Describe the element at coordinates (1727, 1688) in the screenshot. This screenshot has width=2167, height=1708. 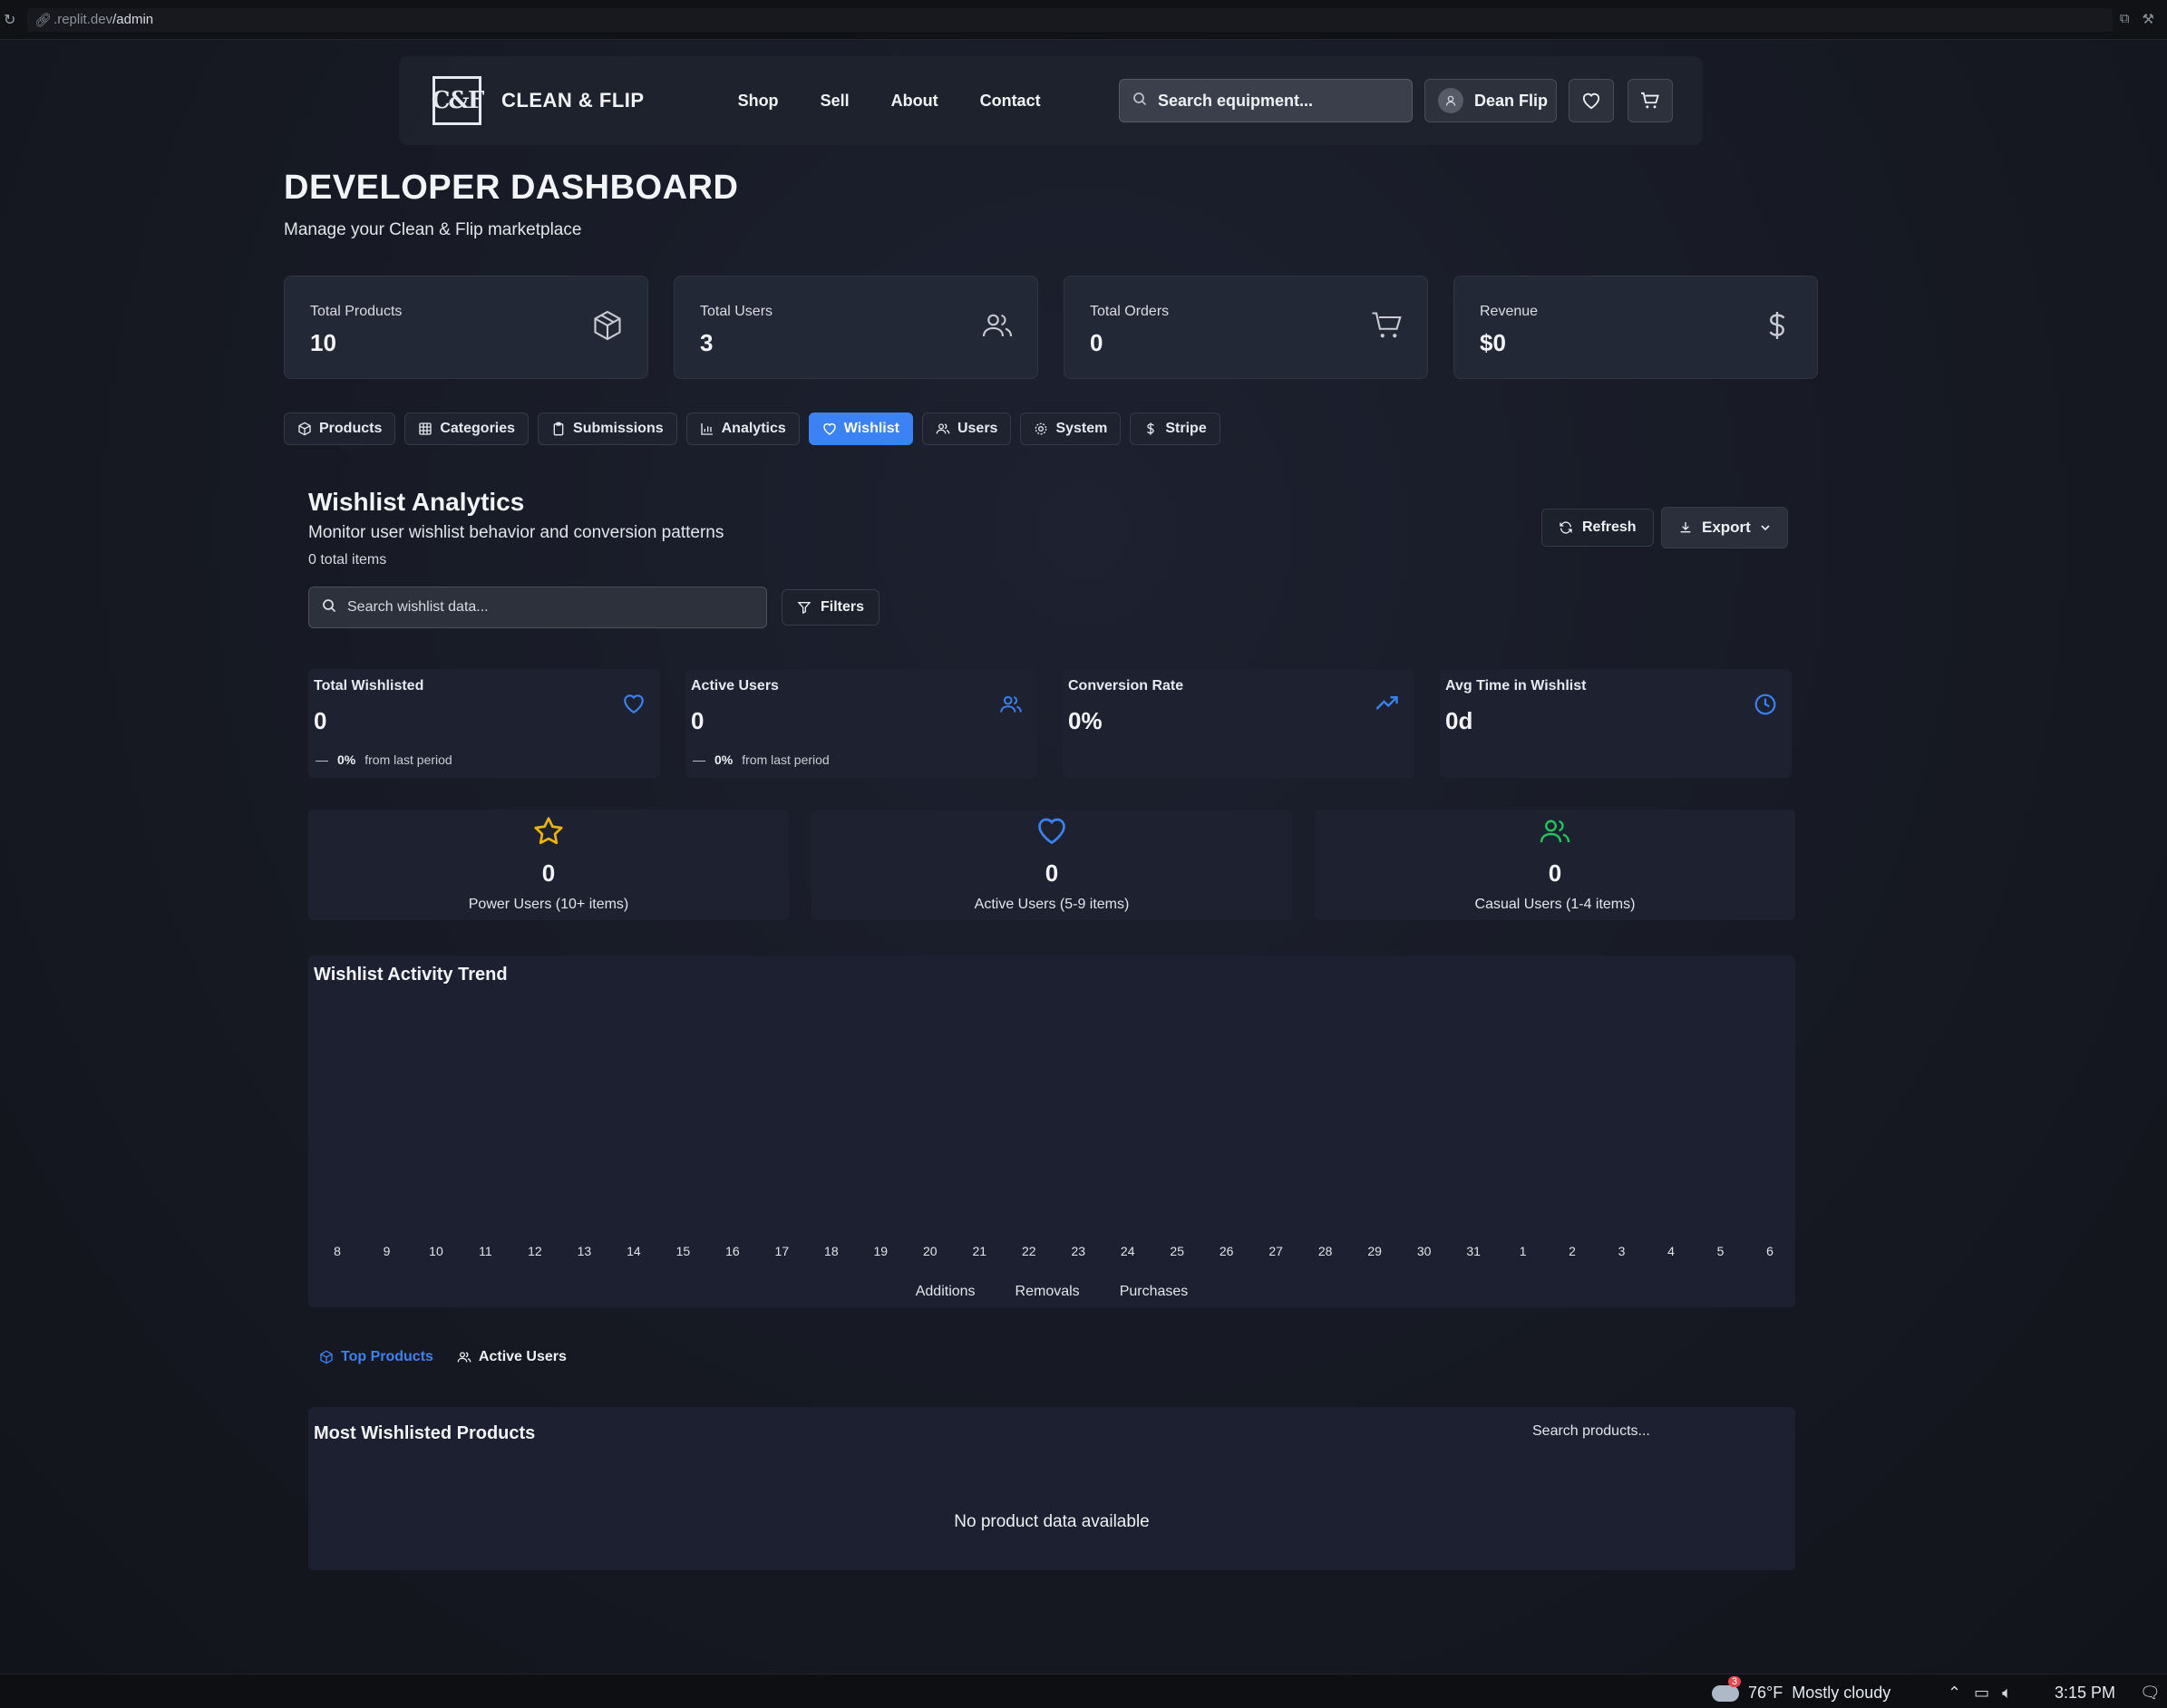
I see `cloud-icon: 3` at that location.